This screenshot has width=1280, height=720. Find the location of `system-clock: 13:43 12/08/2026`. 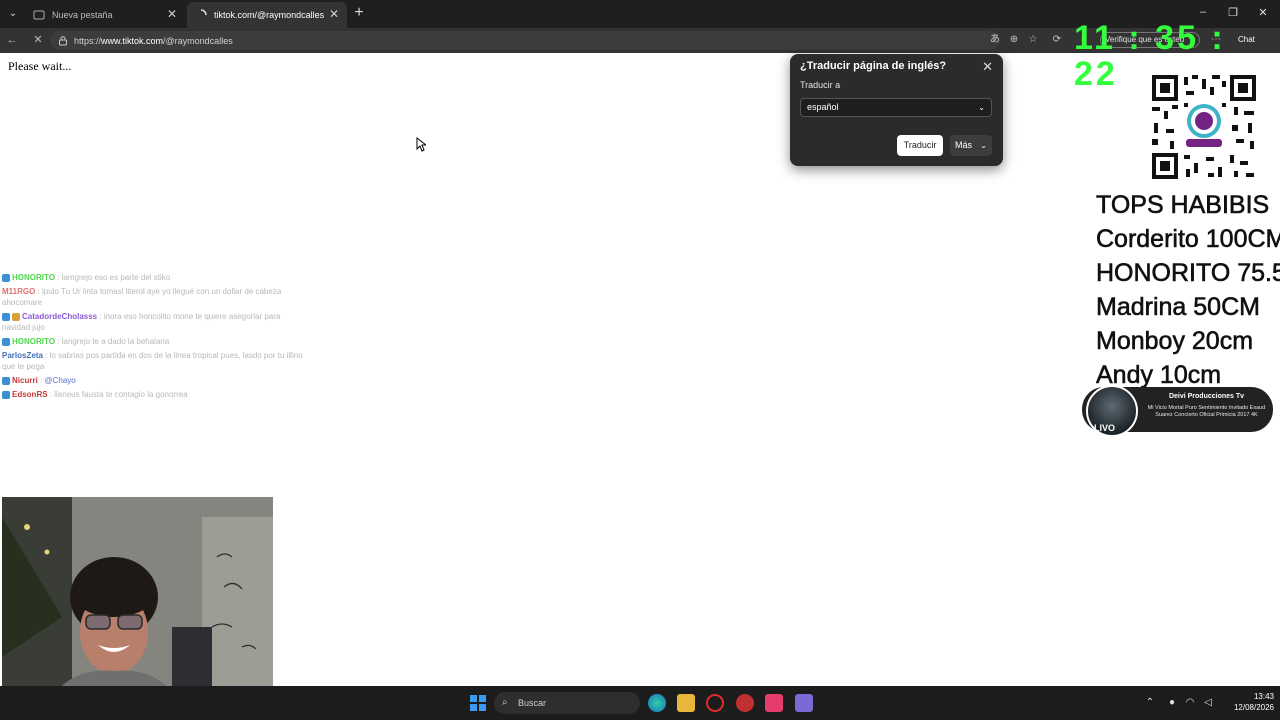

system-clock: 13:43 12/08/2026 is located at coordinates (1249, 702).